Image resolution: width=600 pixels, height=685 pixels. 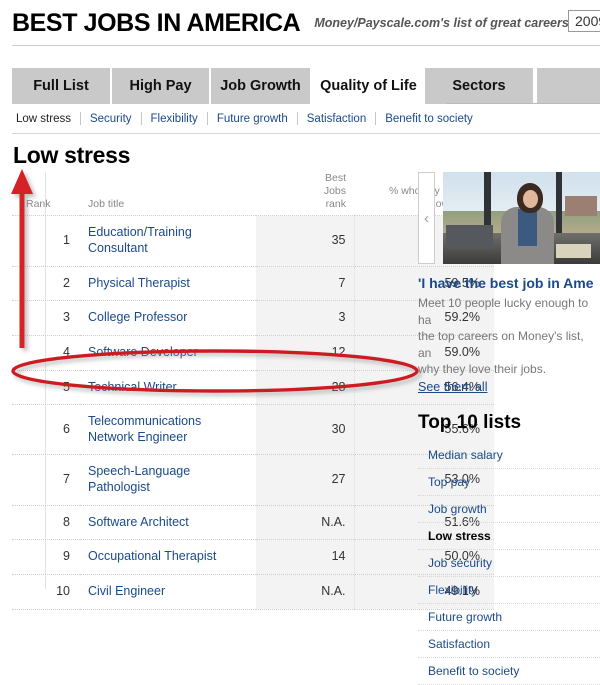 I want to click on subnav-item-future-growth: Future growth, so click(x=252, y=119).